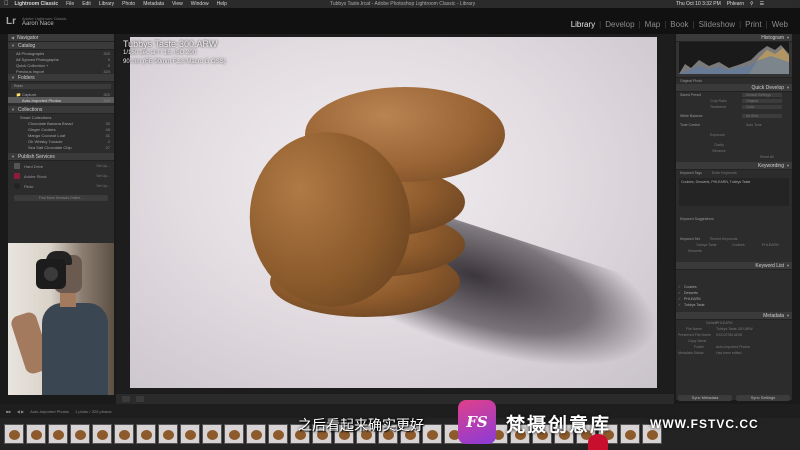 Image resolution: width=800 pixels, height=450 pixels. I want to click on module-web: Web, so click(780, 24).